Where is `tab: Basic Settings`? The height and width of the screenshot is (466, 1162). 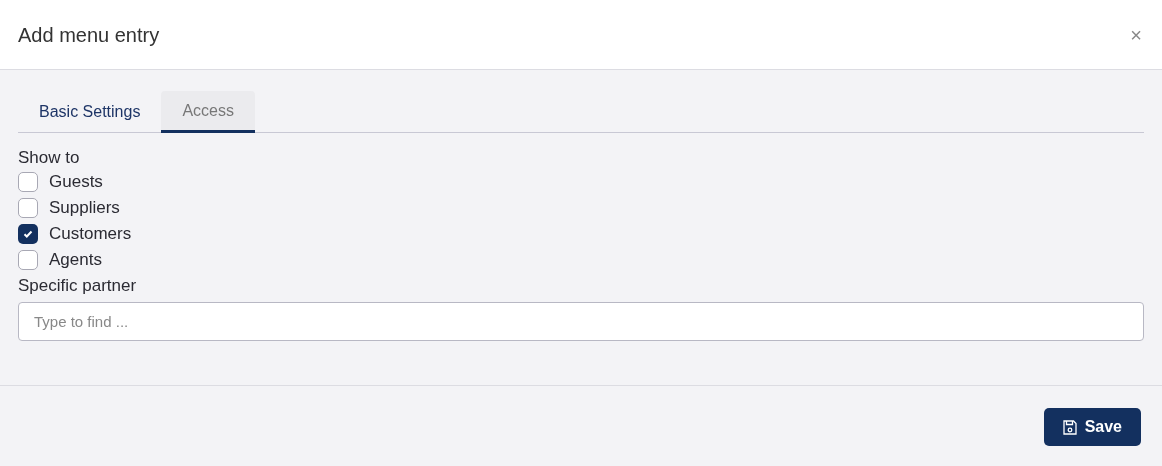 tab: Basic Settings is located at coordinates (90, 111).